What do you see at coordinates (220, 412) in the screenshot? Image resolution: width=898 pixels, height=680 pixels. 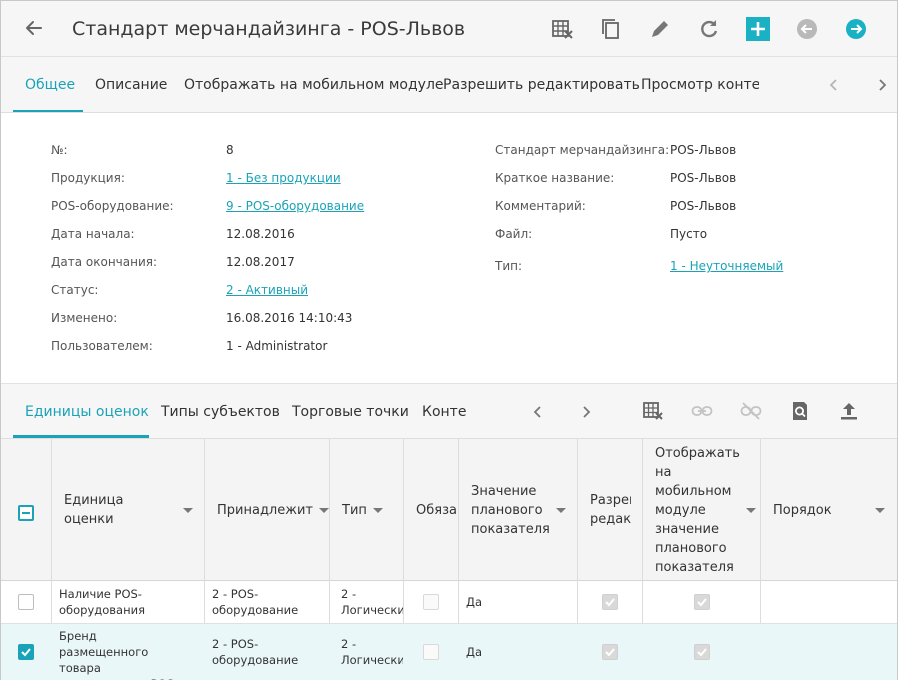 I see `subtab-subject-types: Типы субъектов` at bounding box center [220, 412].